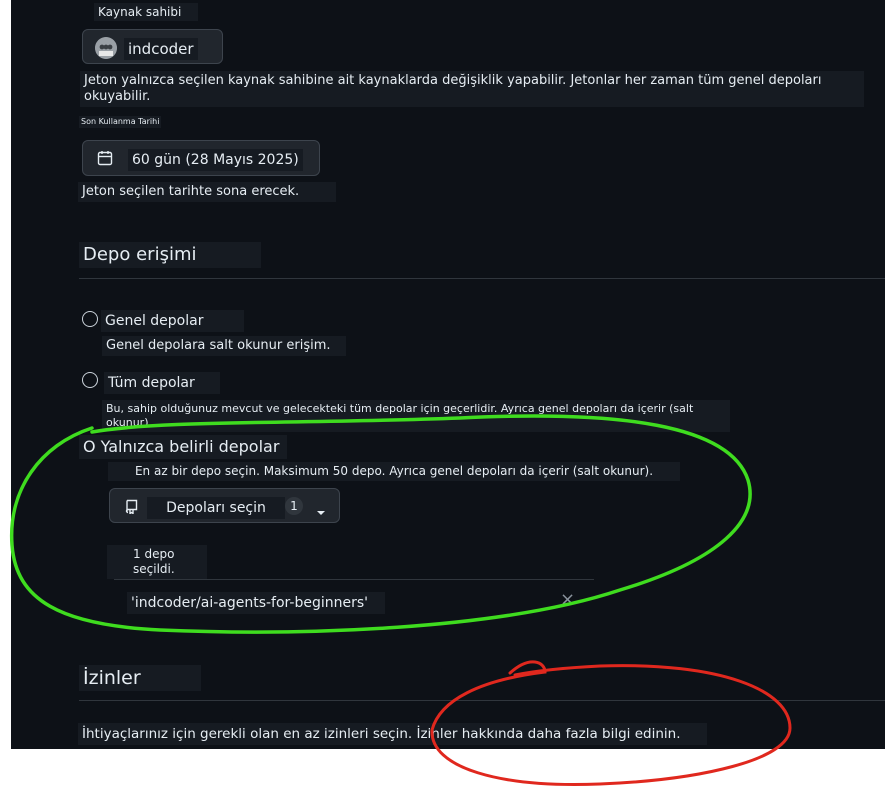 Image resolution: width=885 pixels, height=794 pixels. I want to click on radio-all-repos, so click(90, 380).